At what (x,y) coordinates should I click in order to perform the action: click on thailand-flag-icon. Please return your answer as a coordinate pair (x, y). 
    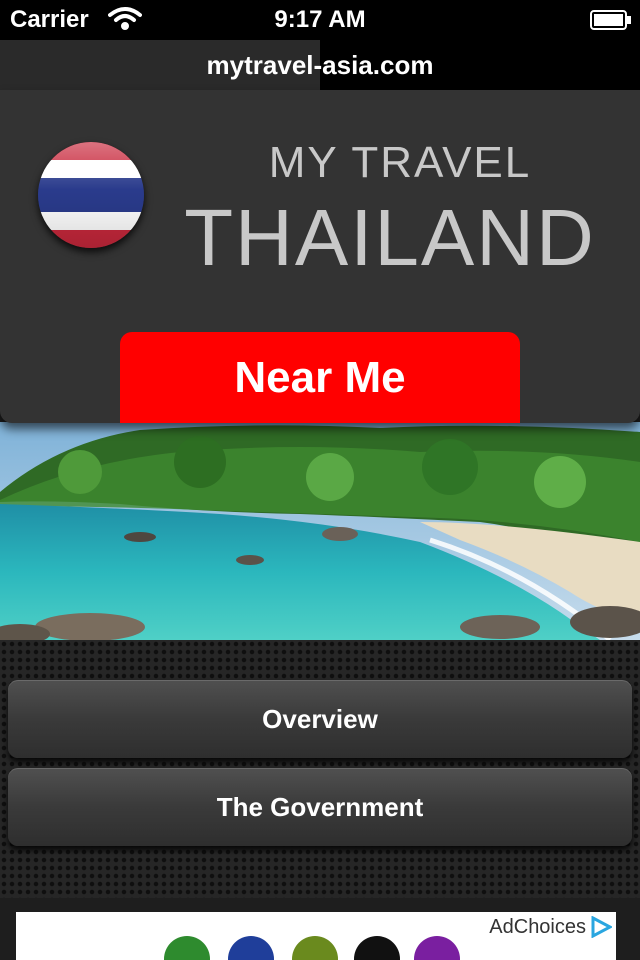
    Looking at the image, I should click on (91, 195).